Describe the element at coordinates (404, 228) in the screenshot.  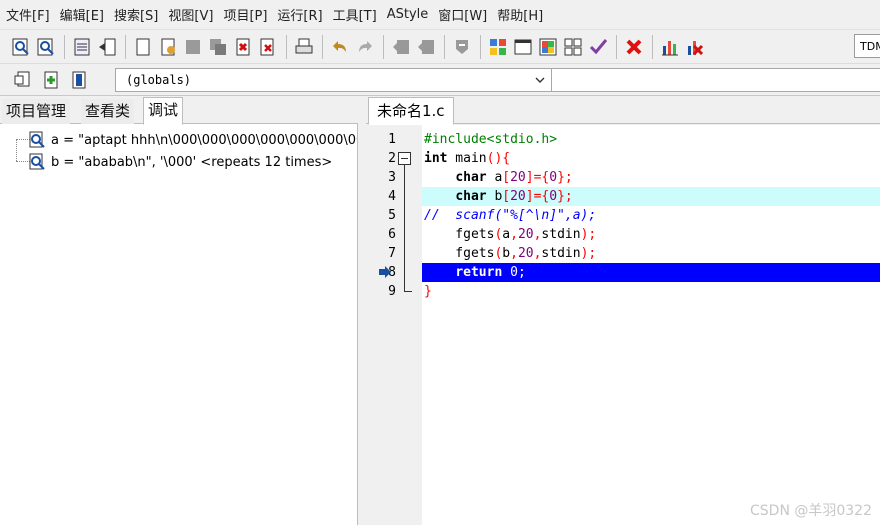
I see `fold-line` at that location.